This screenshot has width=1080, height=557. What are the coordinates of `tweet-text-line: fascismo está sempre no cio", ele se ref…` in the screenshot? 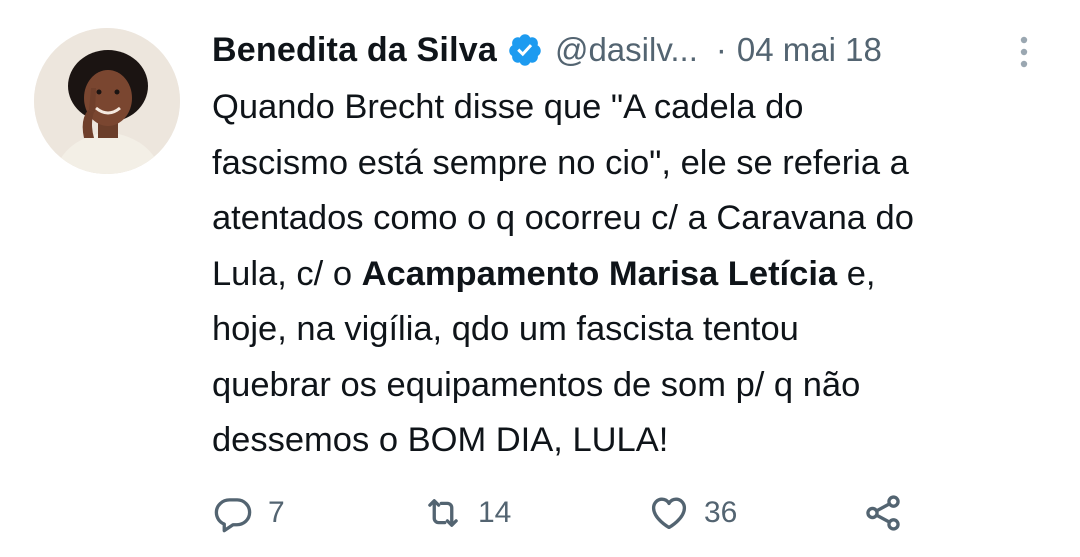 It's located at (560, 162).